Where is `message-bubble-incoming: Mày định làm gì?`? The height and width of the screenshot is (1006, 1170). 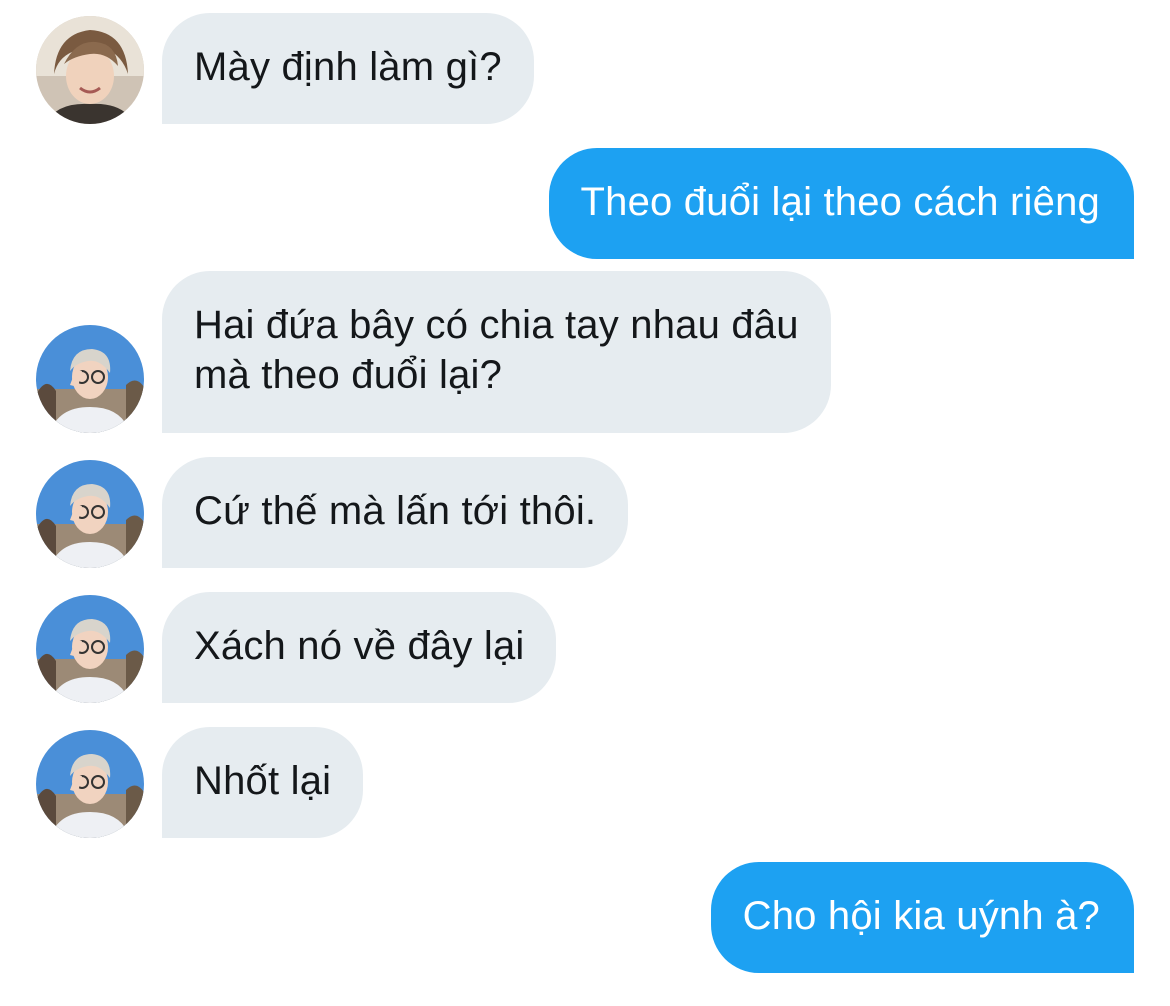
message-bubble-incoming: Mày định làm gì? is located at coordinates (348, 68).